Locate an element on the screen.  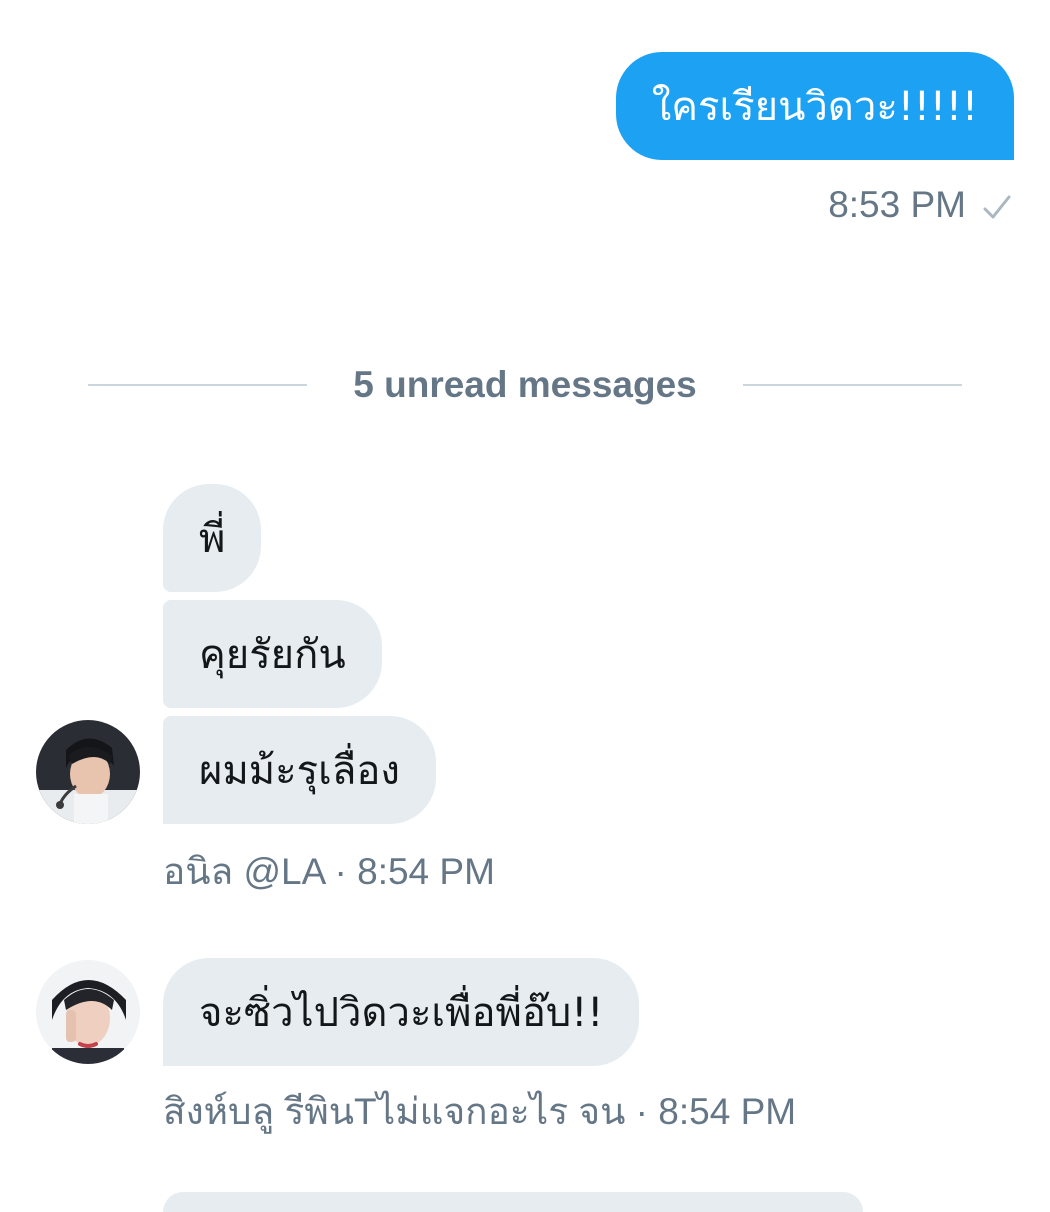
outgoing-message-meta: 8:53 PM is located at coordinates (920, 205).